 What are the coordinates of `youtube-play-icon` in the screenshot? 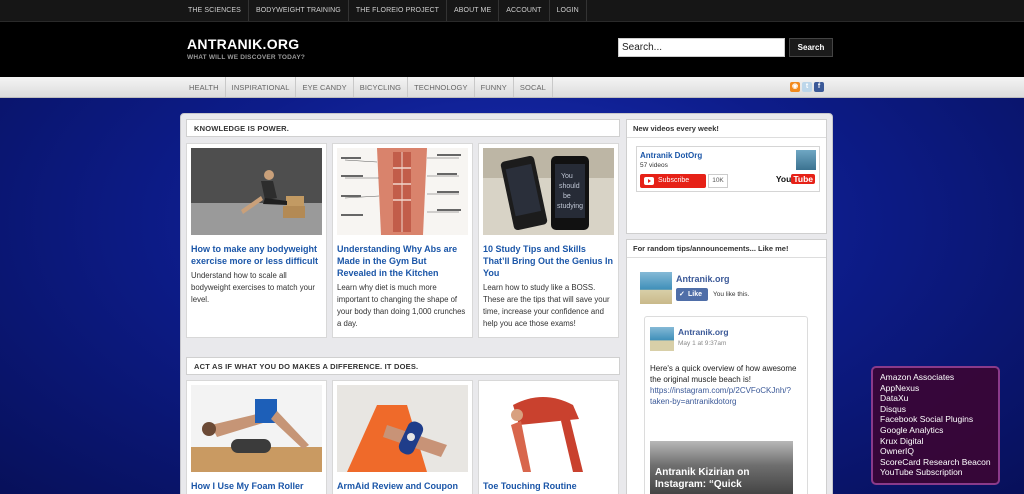 It's located at (649, 181).